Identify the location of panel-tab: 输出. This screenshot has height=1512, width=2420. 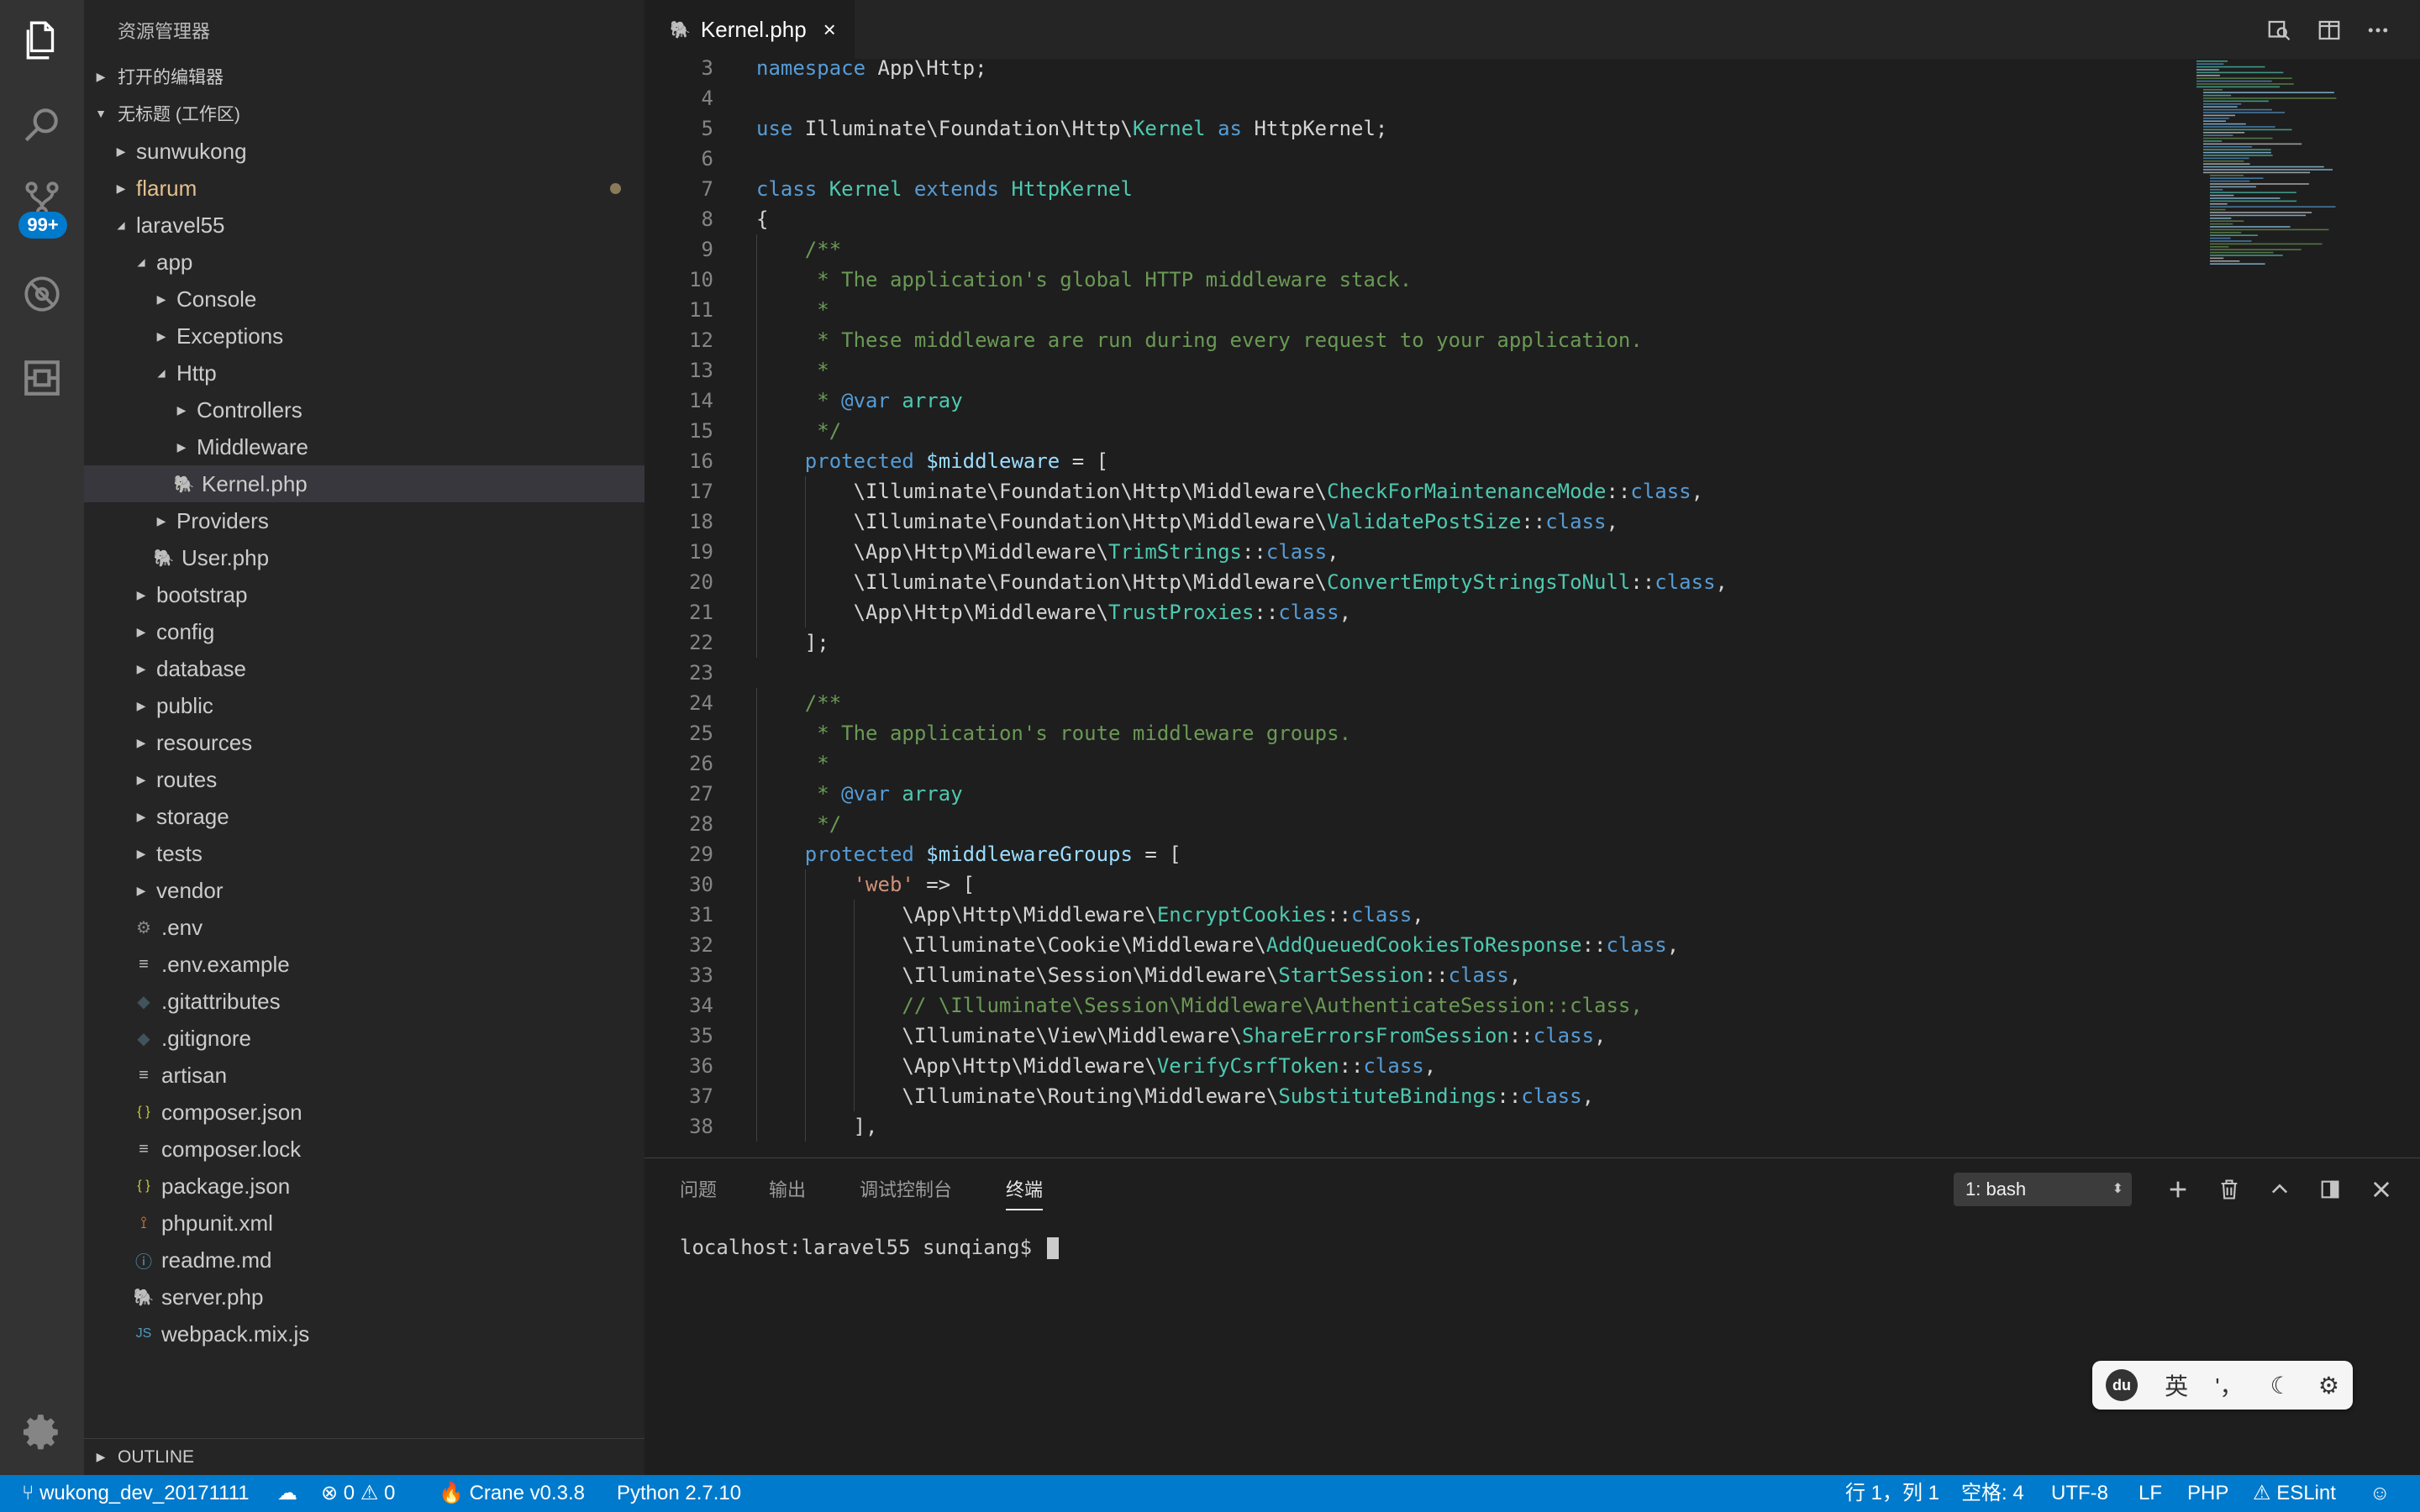
(787, 1188).